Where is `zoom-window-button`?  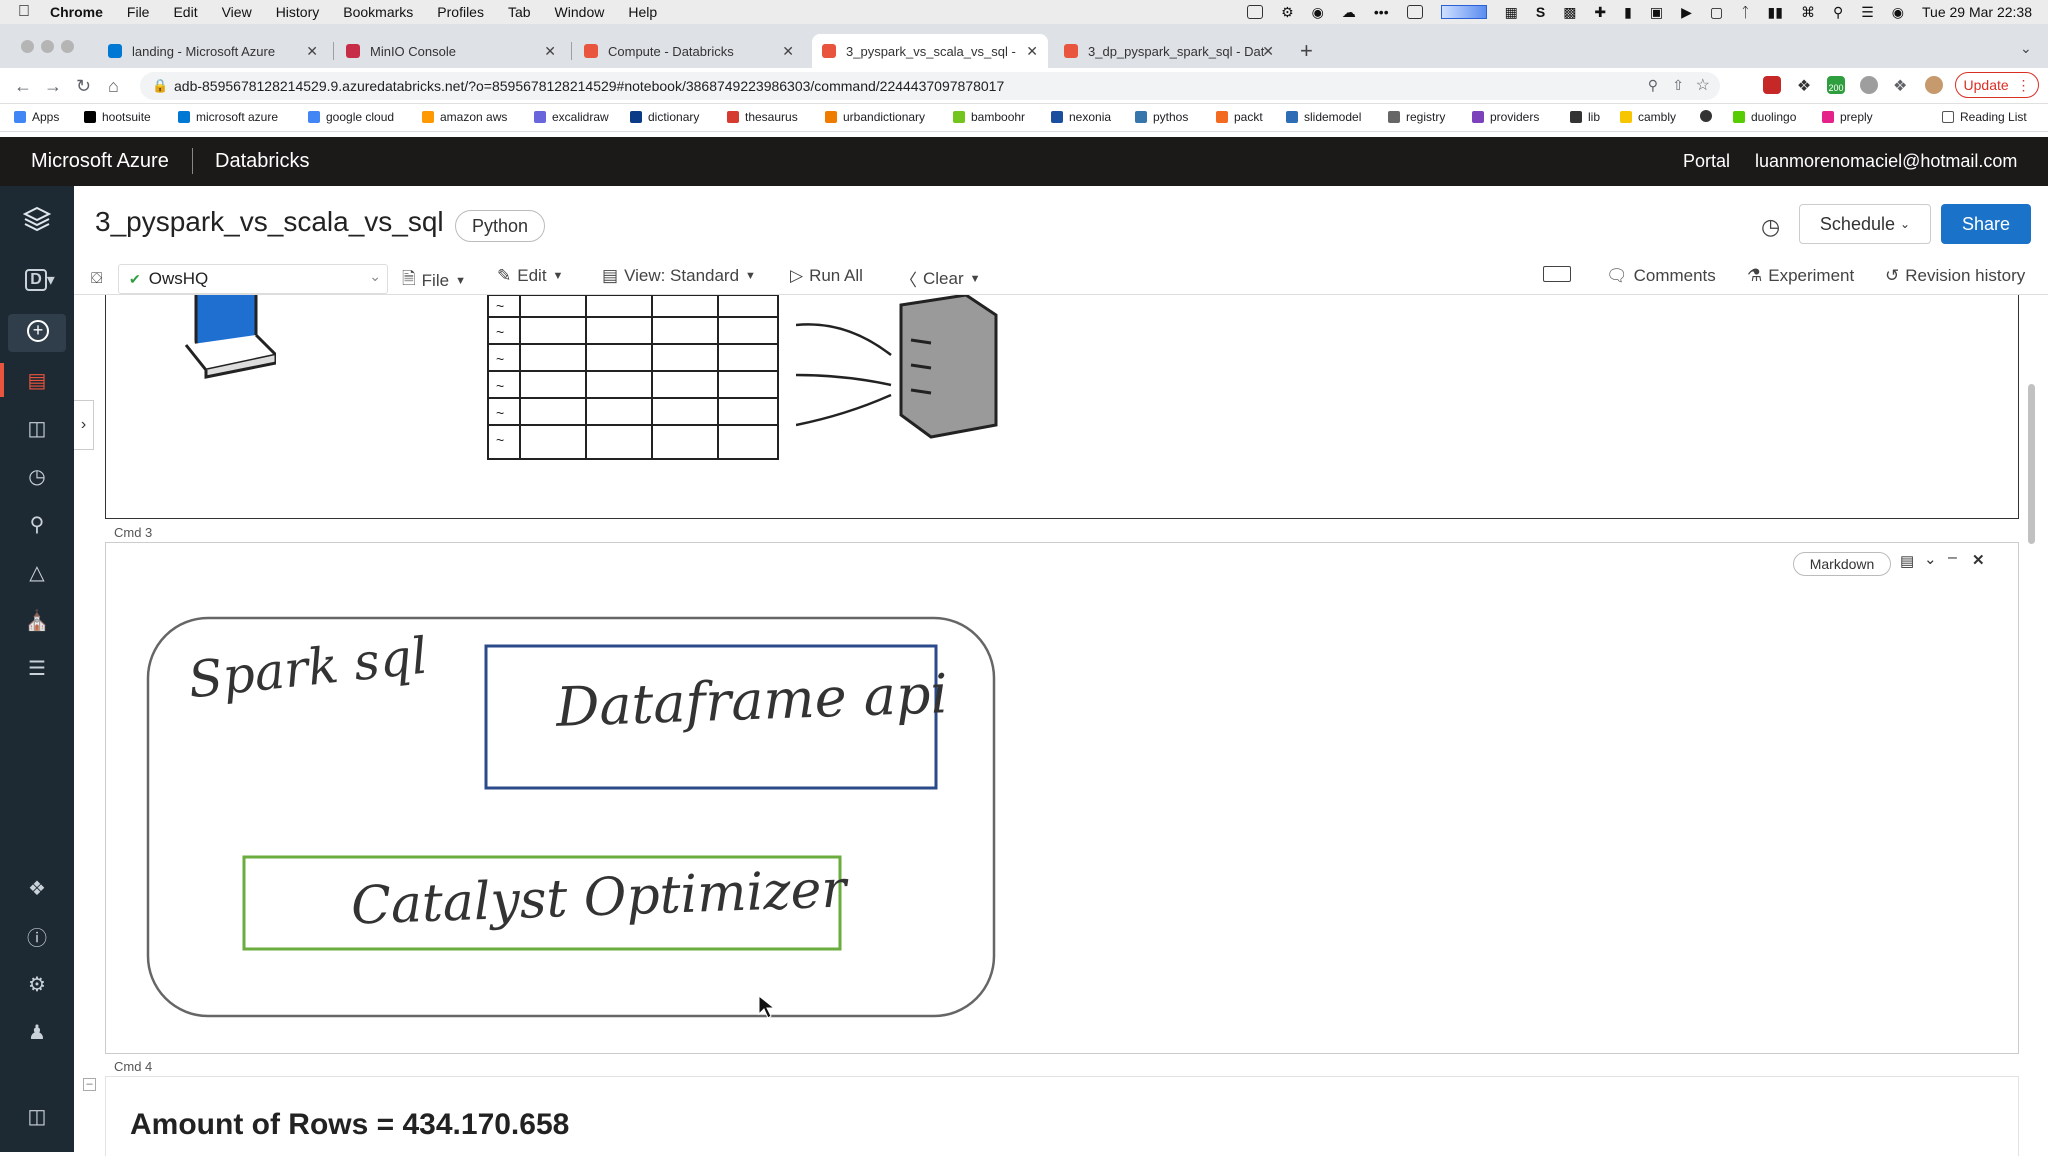 zoom-window-button is located at coordinates (67, 46).